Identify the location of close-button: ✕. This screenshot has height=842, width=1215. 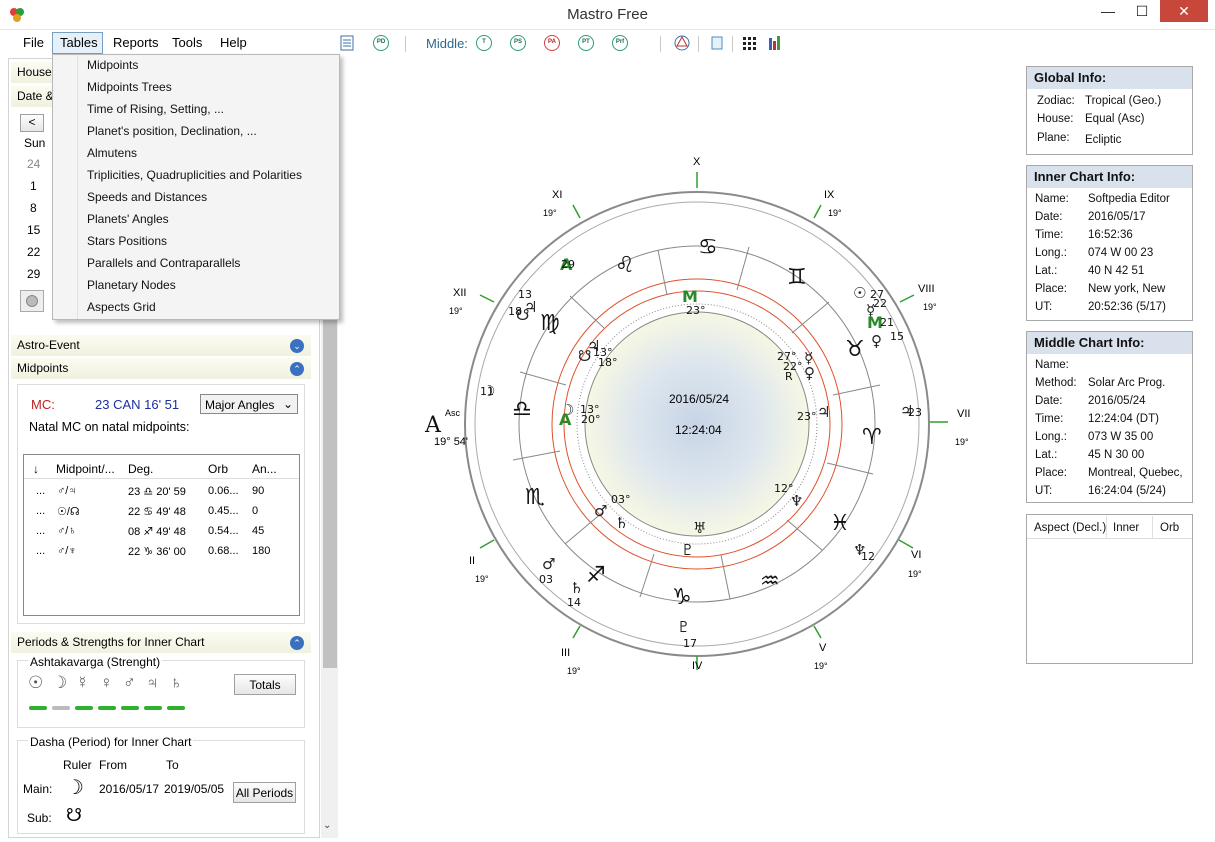
(1184, 11).